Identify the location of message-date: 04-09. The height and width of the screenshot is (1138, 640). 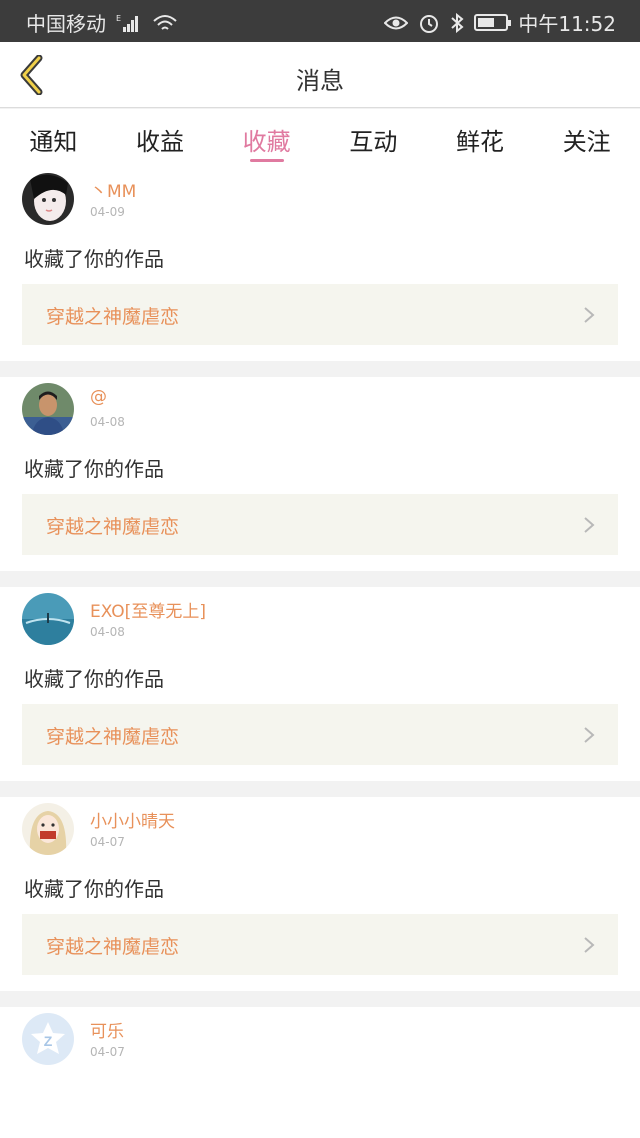
(107, 212).